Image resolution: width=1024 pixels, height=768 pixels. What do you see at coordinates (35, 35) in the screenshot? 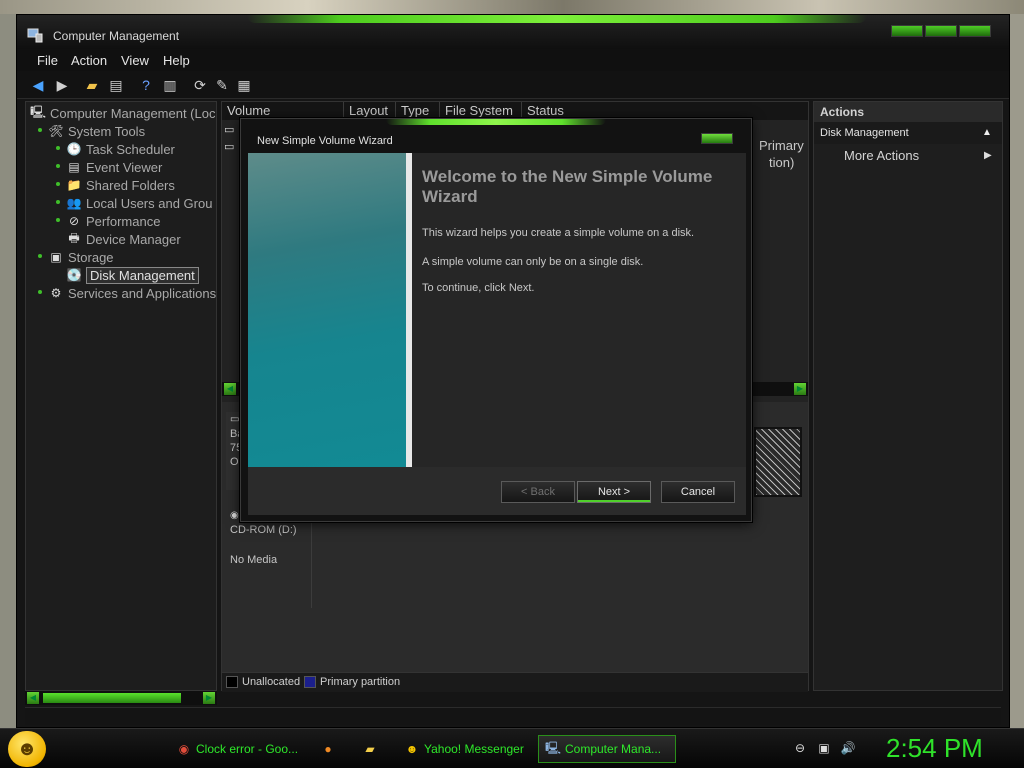
I see `computer-management-icon` at bounding box center [35, 35].